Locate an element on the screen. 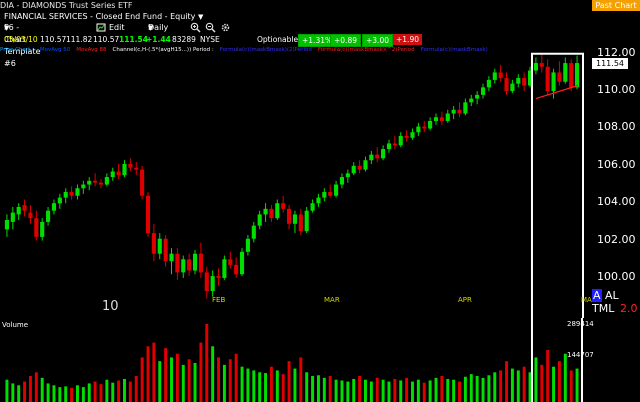 This screenshot has width=640, height=402. indicator-letter: A is located at coordinates (597, 295).